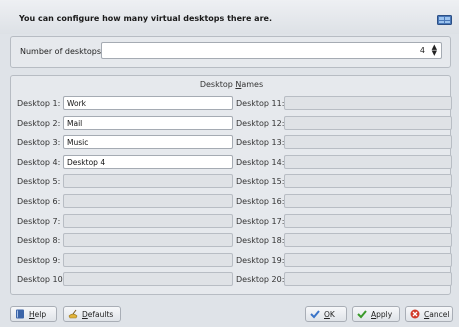 The width and height of the screenshot is (459, 327). I want to click on desktop-20-label: Desktop 20:, so click(260, 280).